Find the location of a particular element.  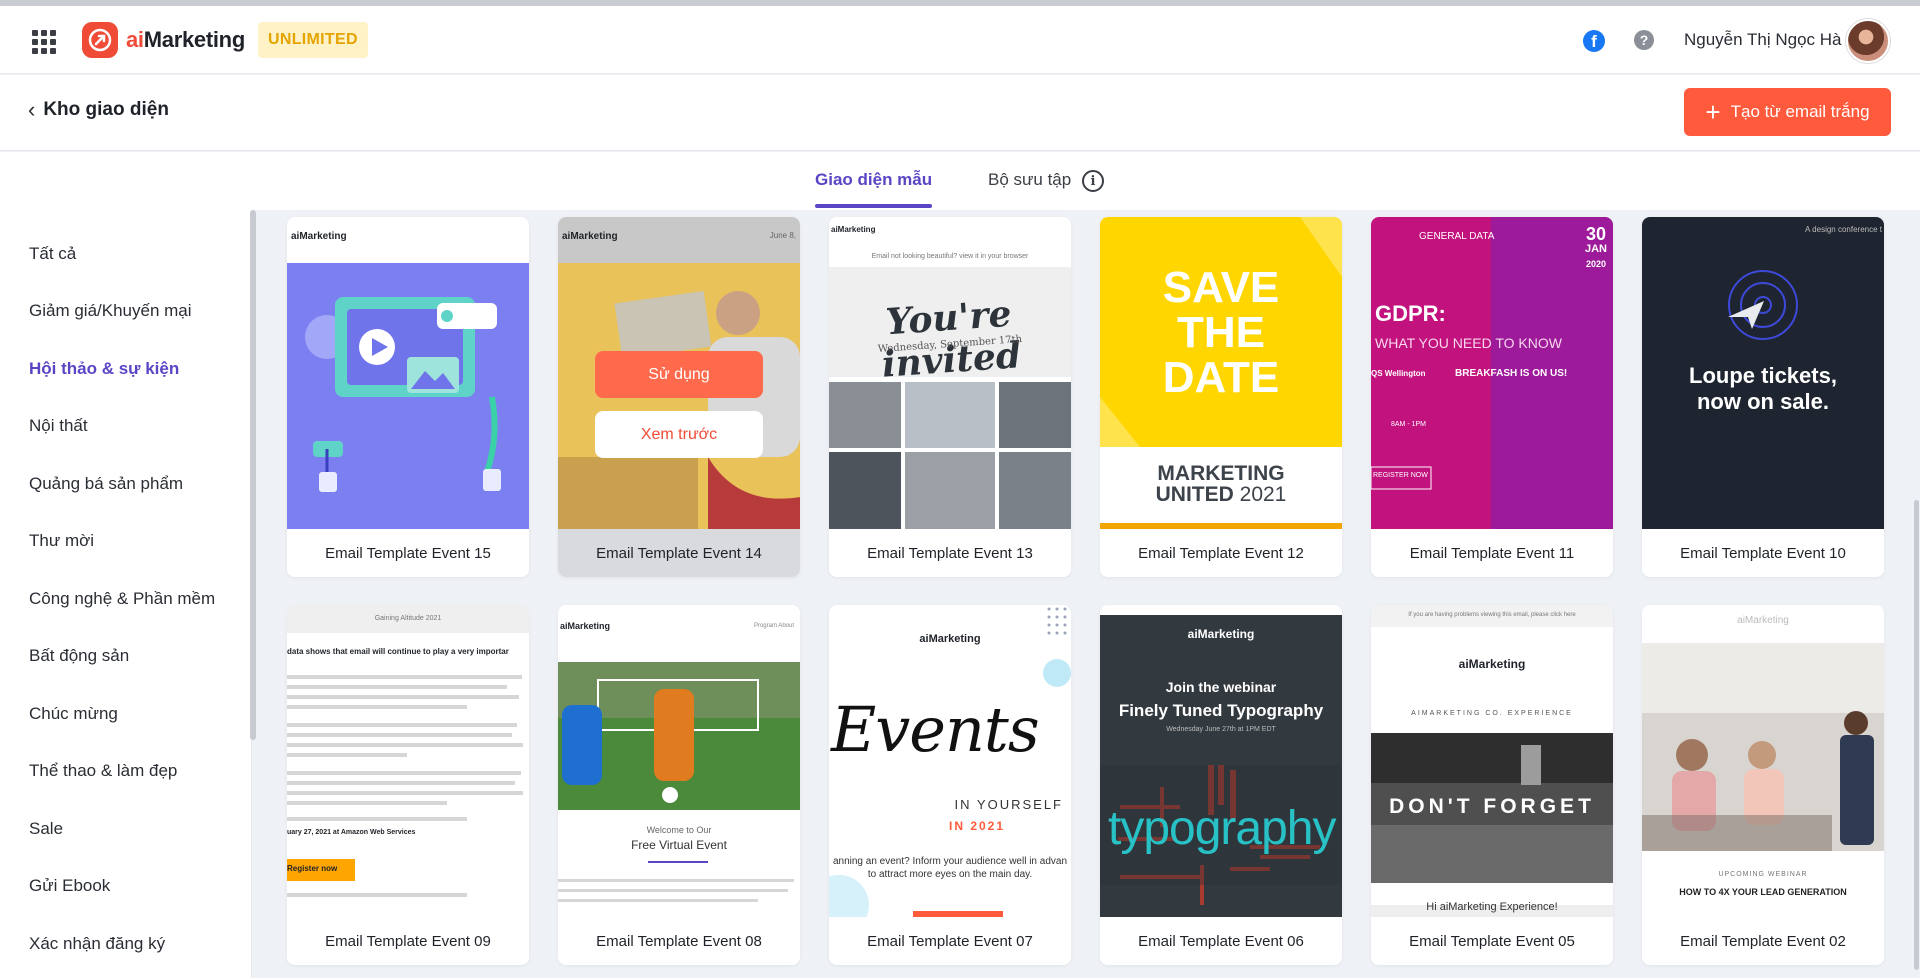

template-card: aiMarketing Email Template Event 15 is located at coordinates (408, 397).